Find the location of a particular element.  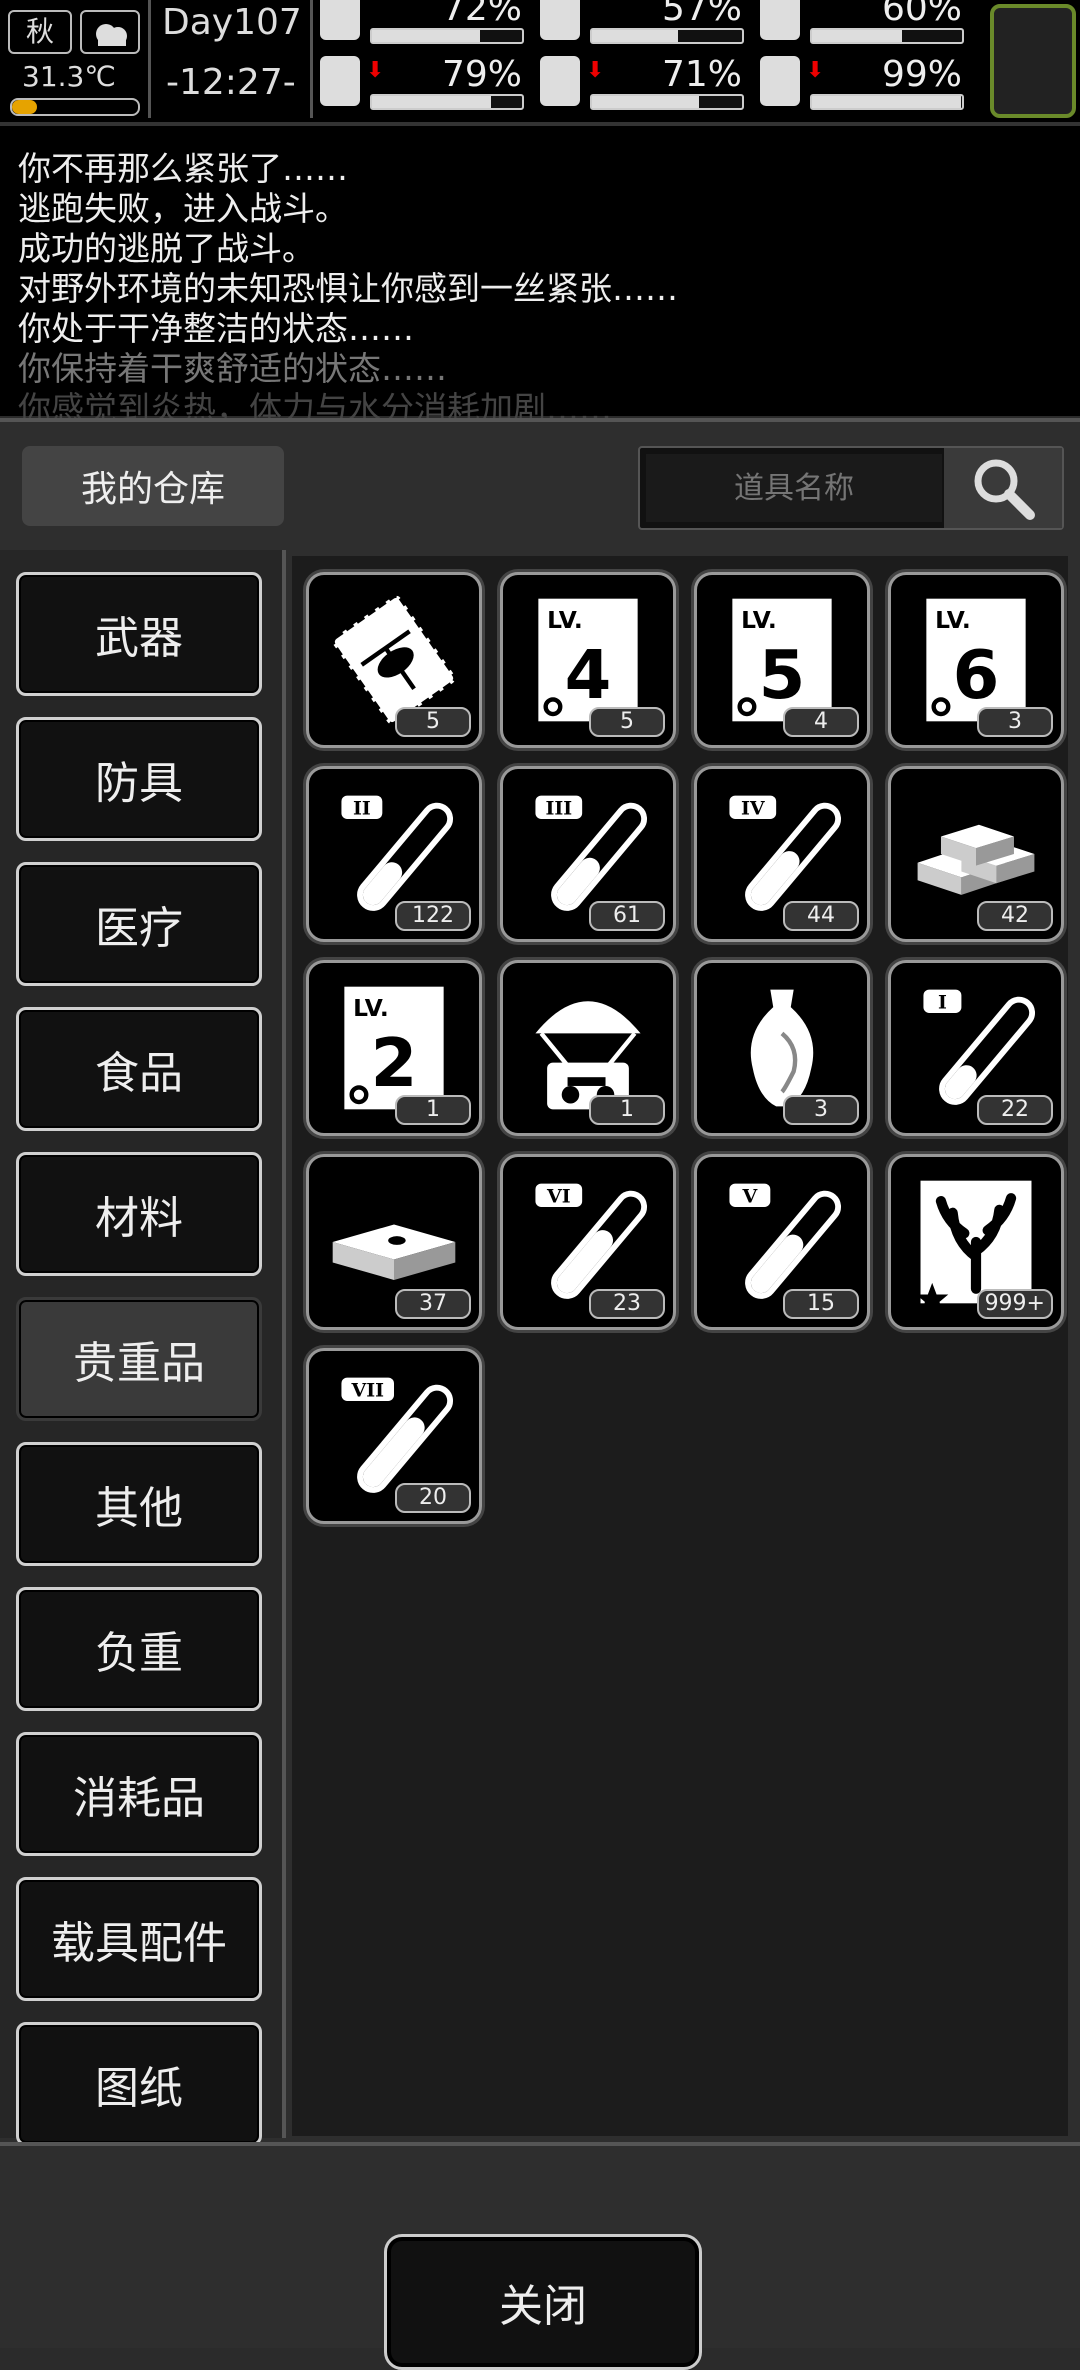

day-counter: Day107 is located at coordinates (232, 22).